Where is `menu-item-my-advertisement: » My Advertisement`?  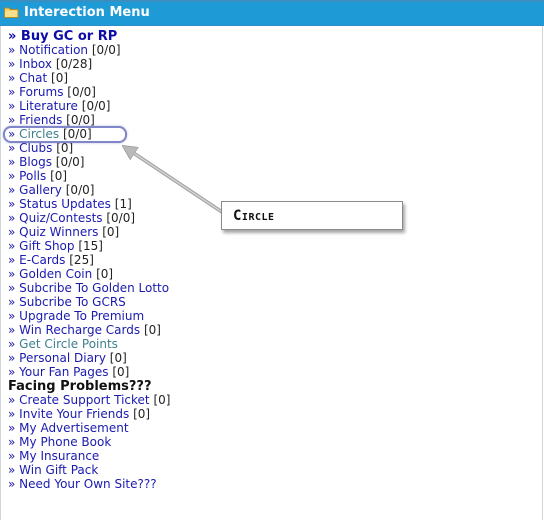 menu-item-my-advertisement: » My Advertisement is located at coordinates (89, 428).